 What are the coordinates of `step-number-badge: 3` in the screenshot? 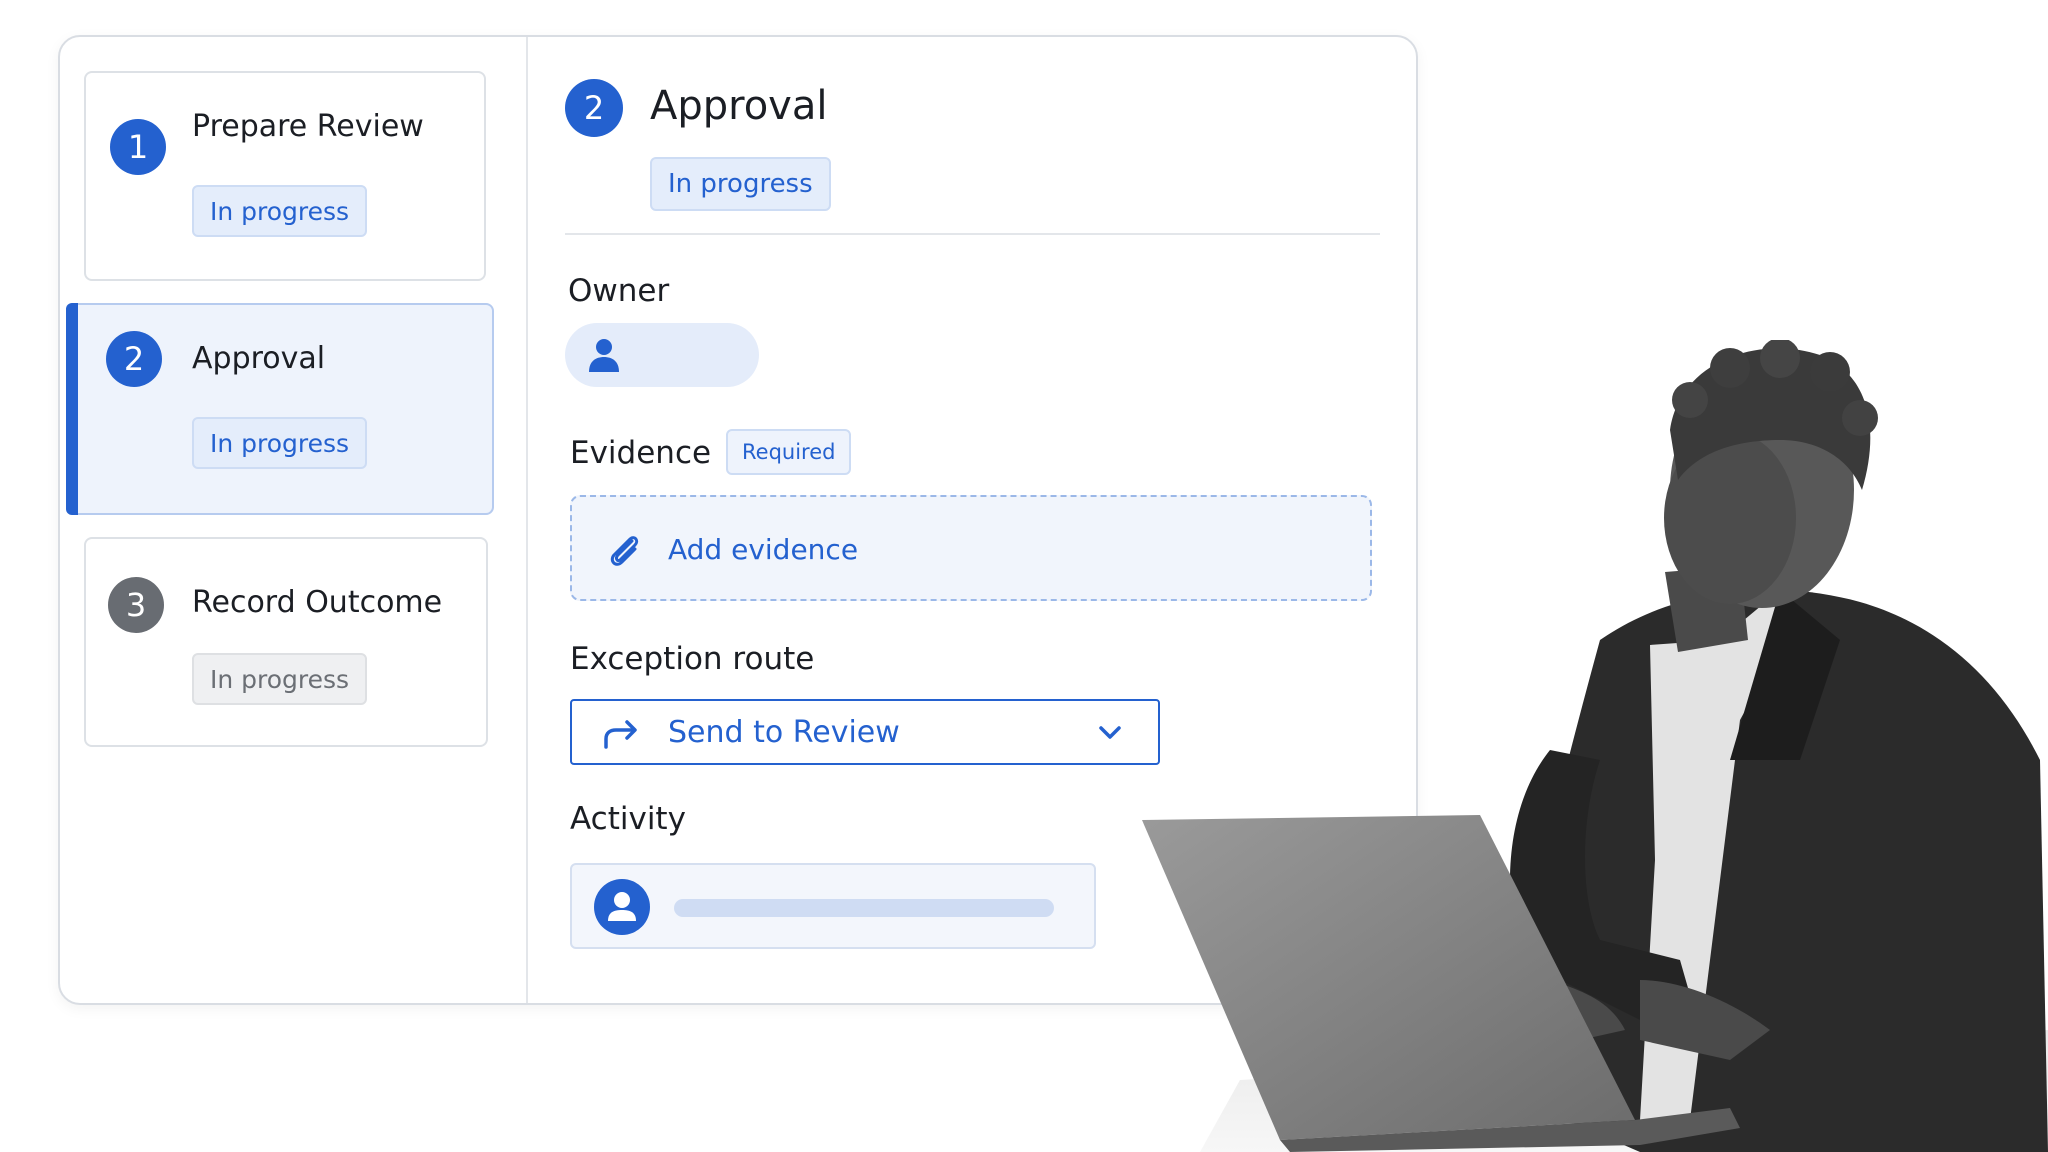 It's located at (136, 605).